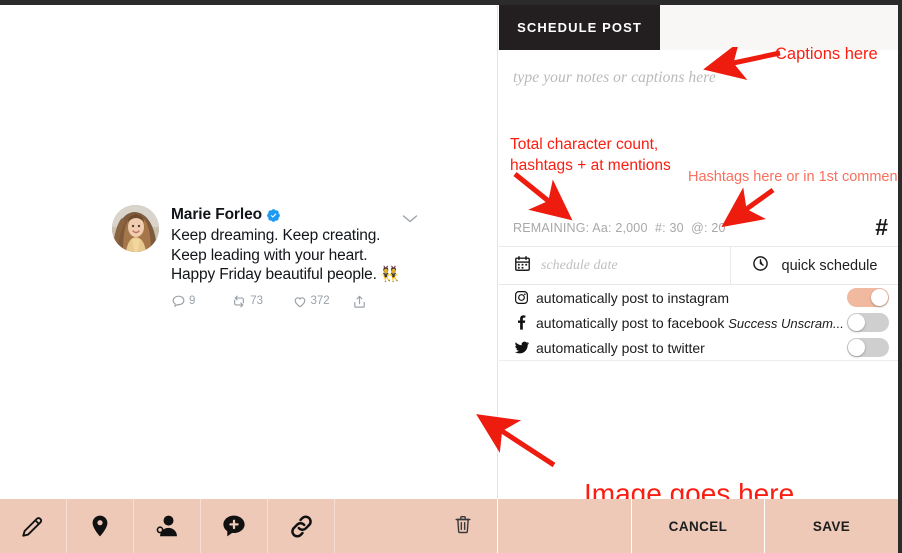 The width and height of the screenshot is (902, 553). I want to click on schedule-date-placeholder: schedule date, so click(579, 266).